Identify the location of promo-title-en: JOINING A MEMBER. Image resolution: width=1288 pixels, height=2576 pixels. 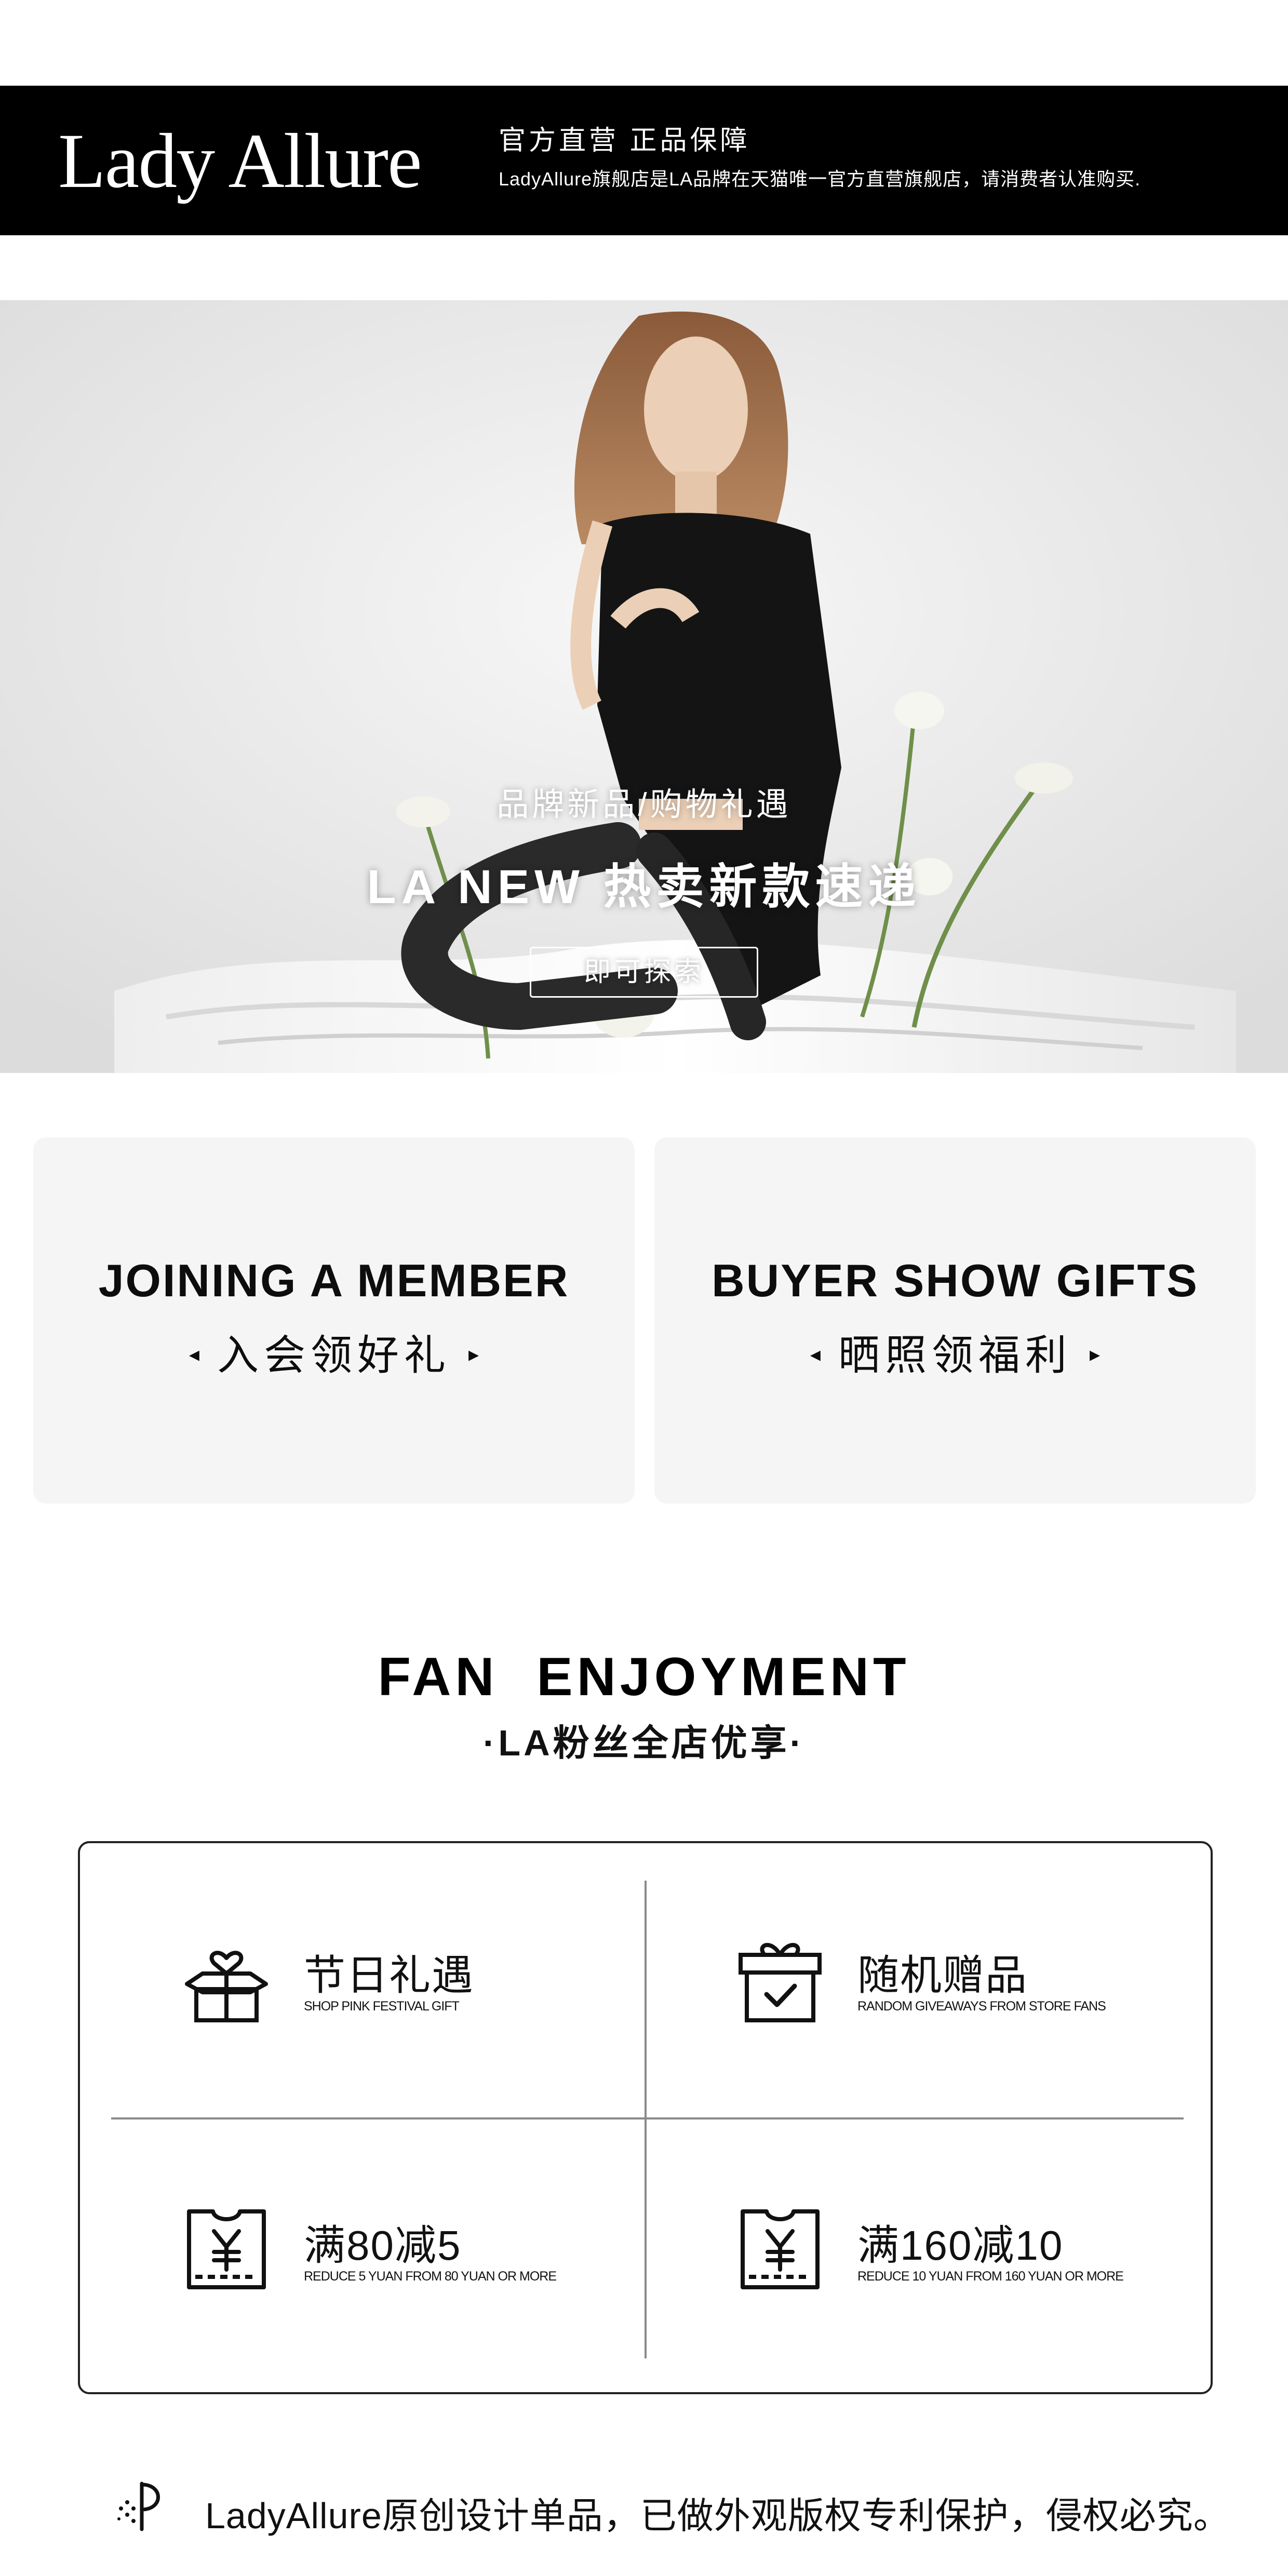
(334, 1280).